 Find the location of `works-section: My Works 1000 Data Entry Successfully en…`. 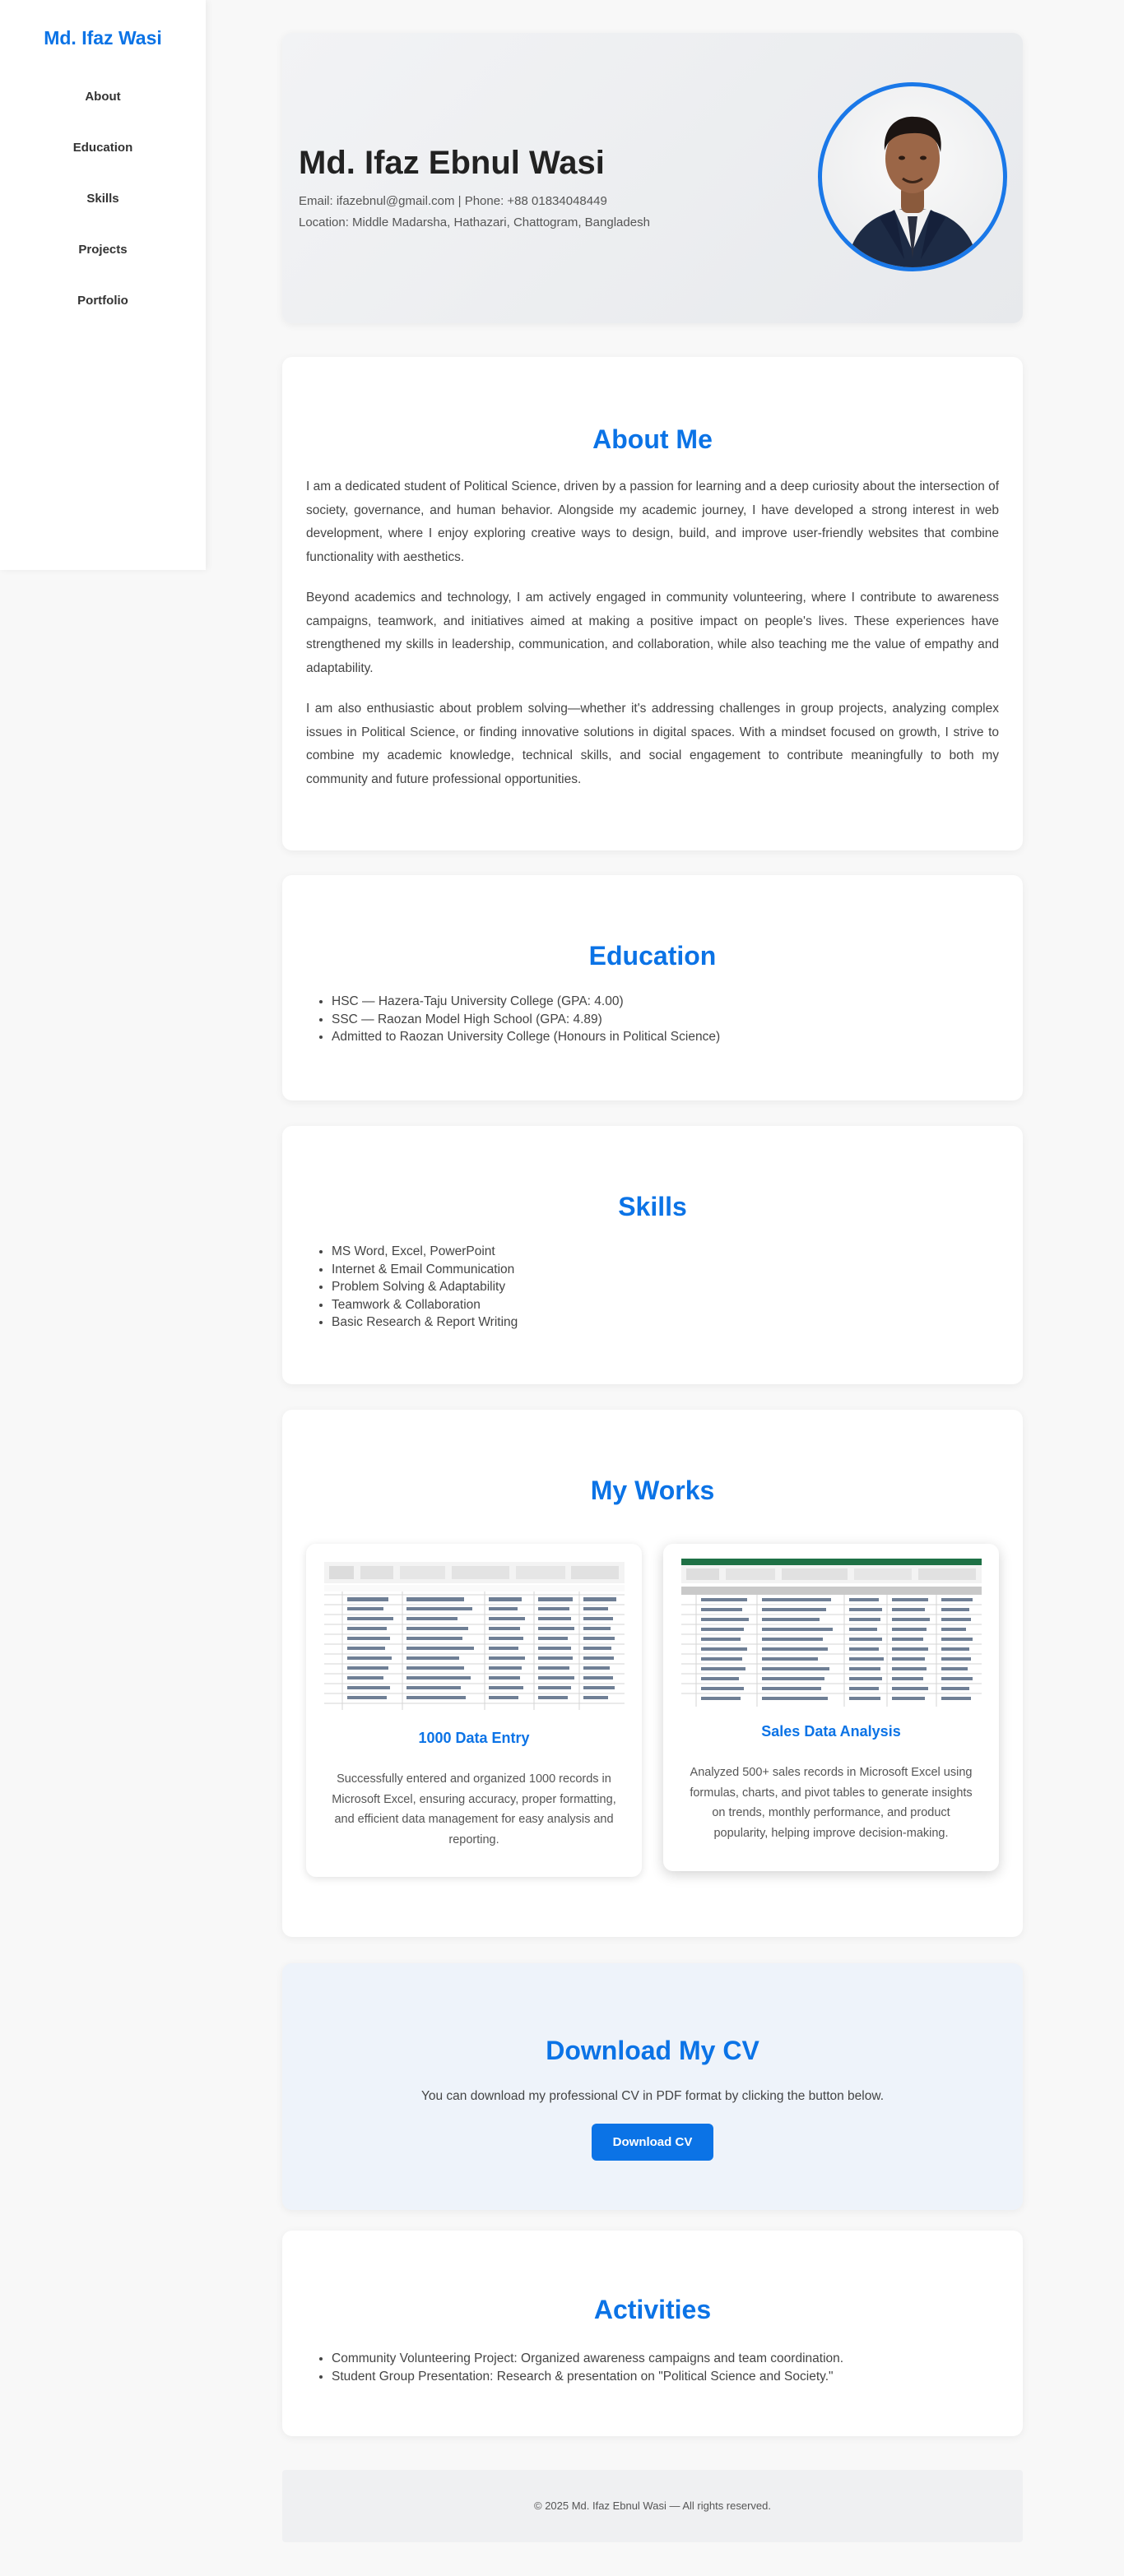

works-section: My Works 1000 Data Entry Successfully en… is located at coordinates (652, 1674).